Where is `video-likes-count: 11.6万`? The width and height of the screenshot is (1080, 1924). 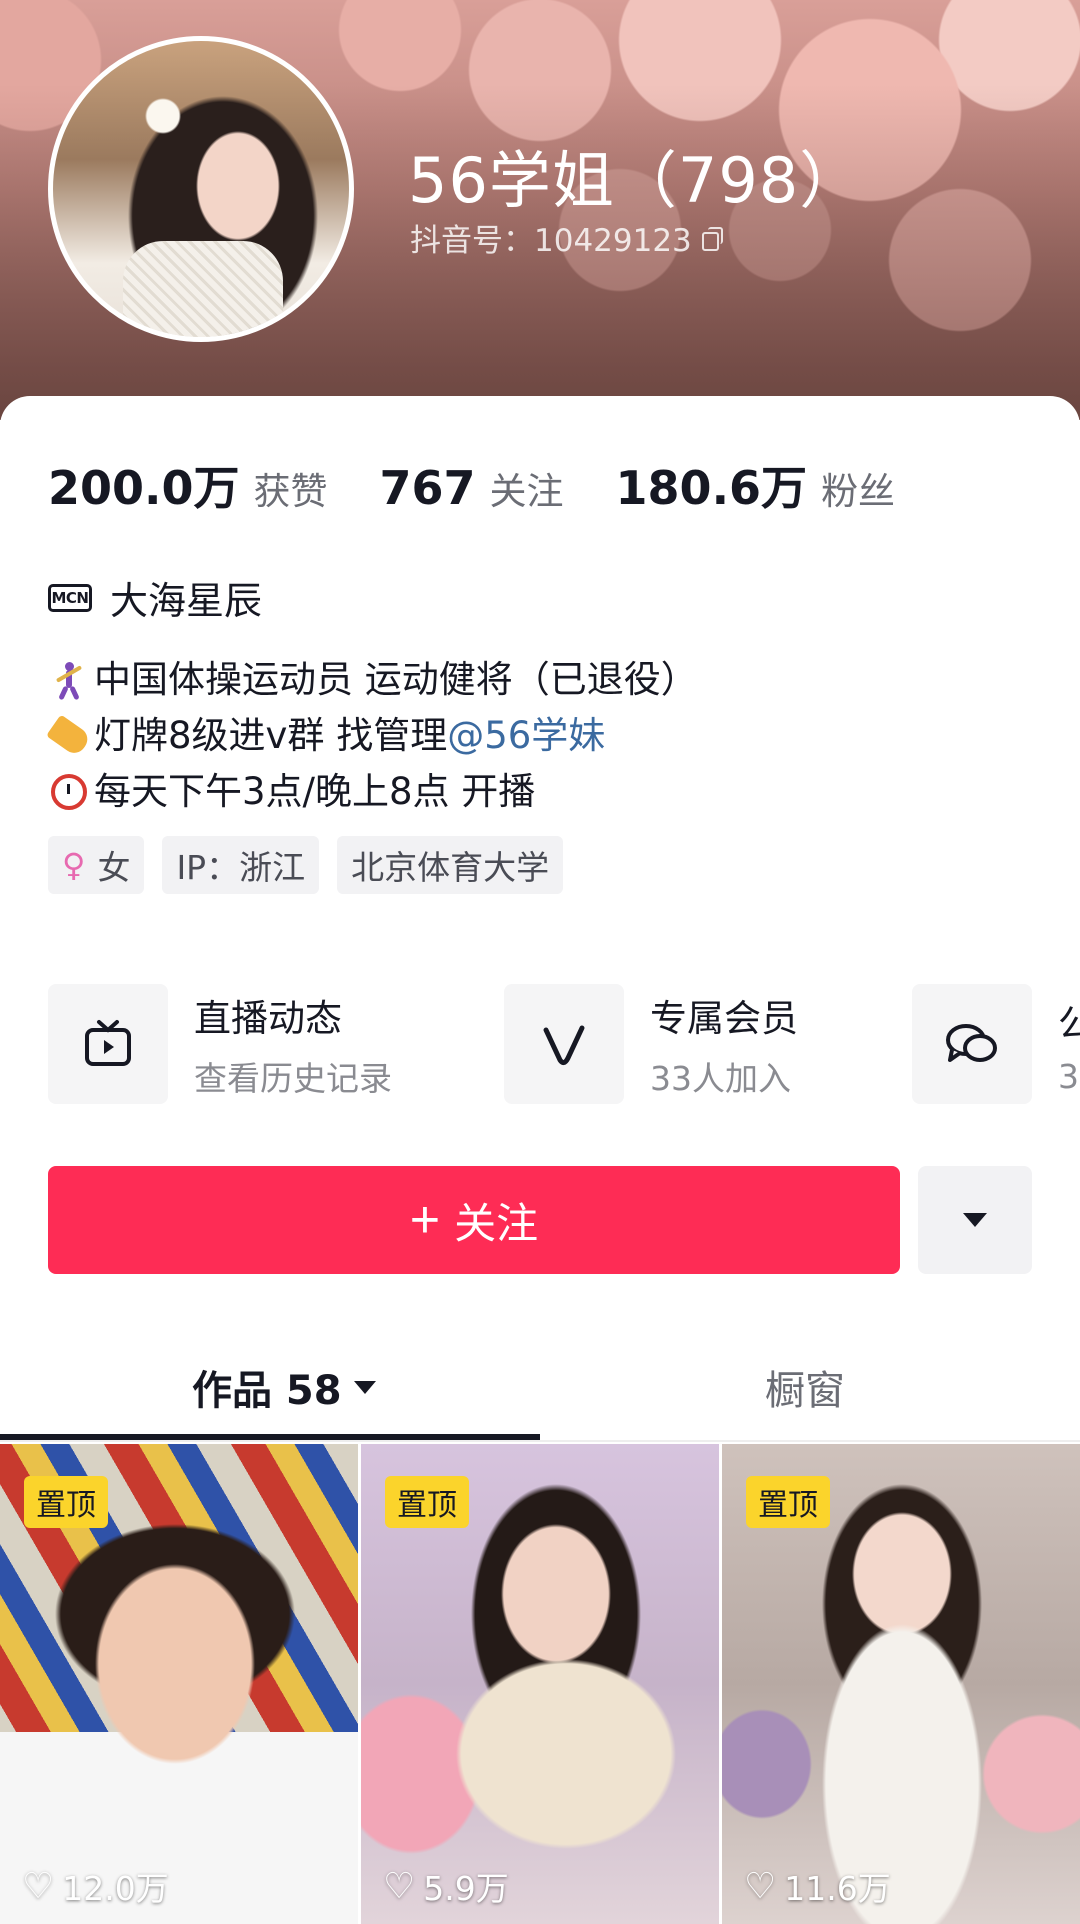 video-likes-count: 11.6万 is located at coordinates (837, 1888).